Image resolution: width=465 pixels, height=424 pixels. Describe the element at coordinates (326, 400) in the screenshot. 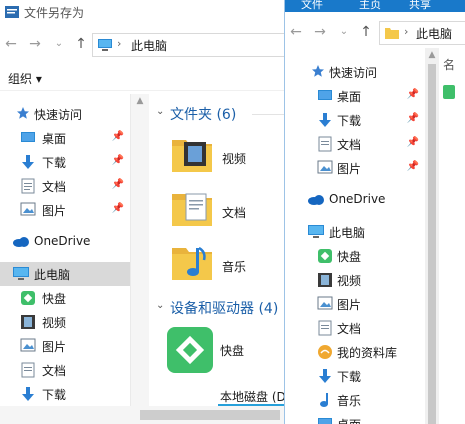

I see `music-icon` at that location.